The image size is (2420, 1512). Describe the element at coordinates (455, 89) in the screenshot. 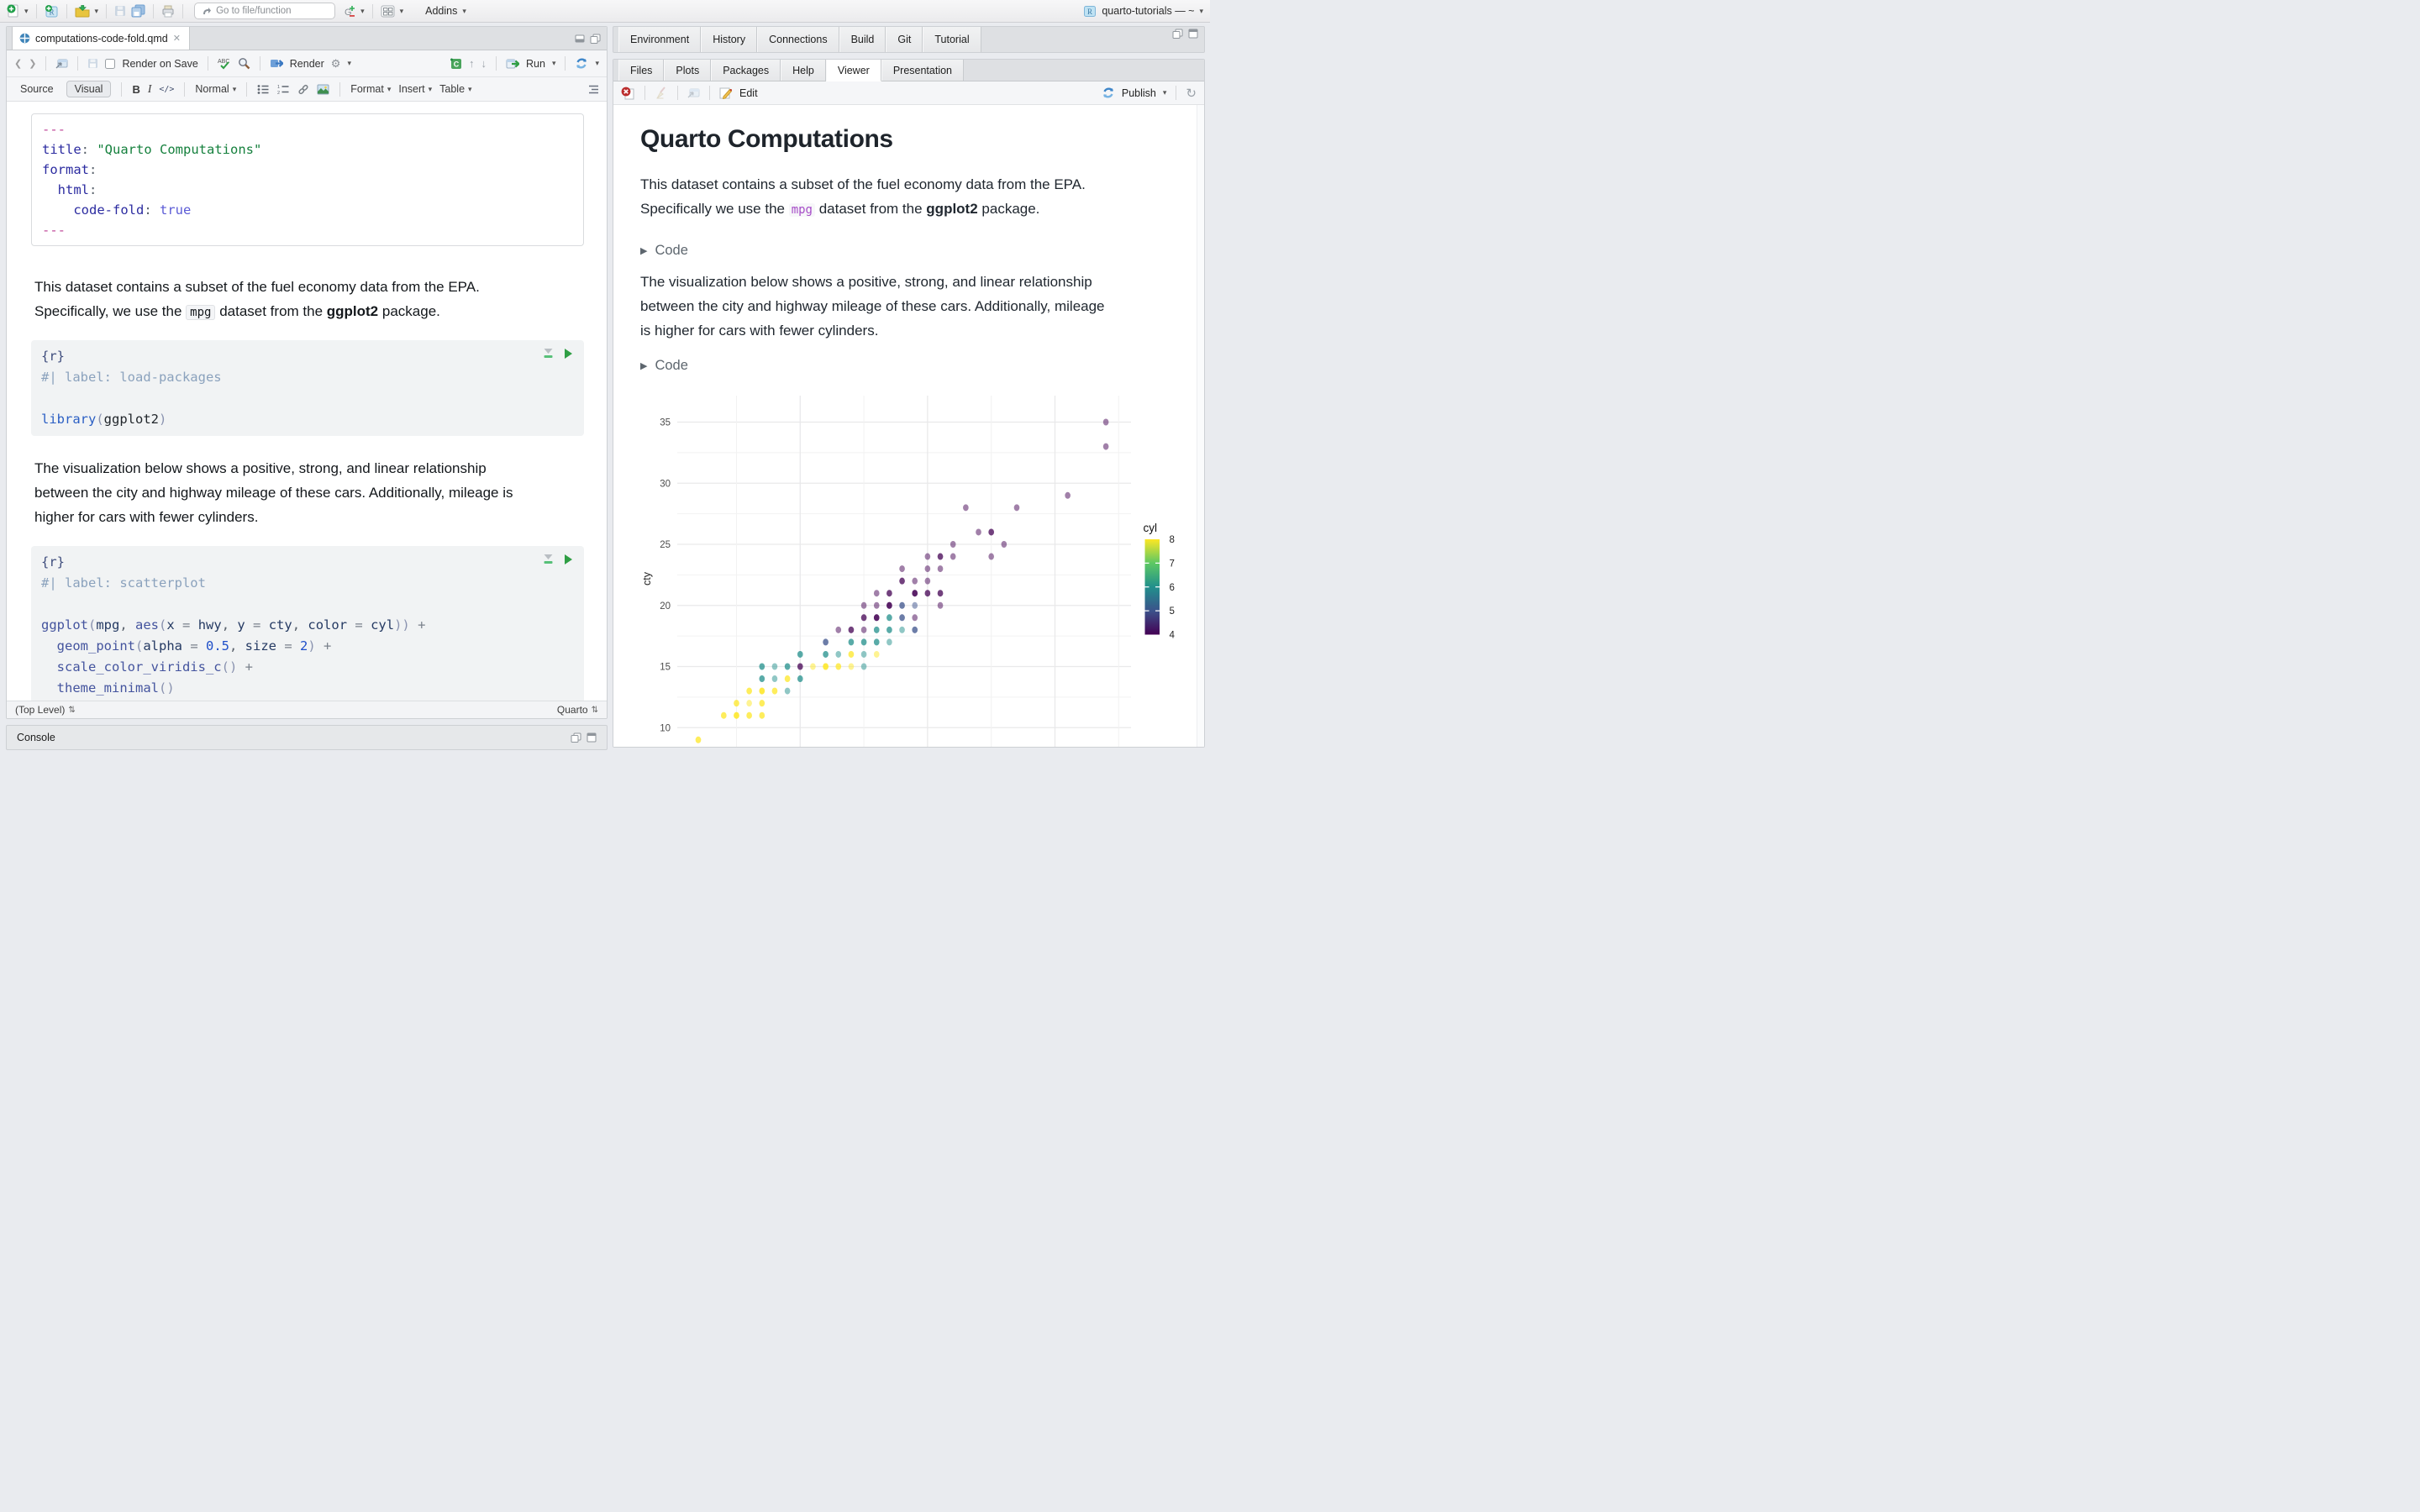

I see `table-menu: Table ▾` at that location.